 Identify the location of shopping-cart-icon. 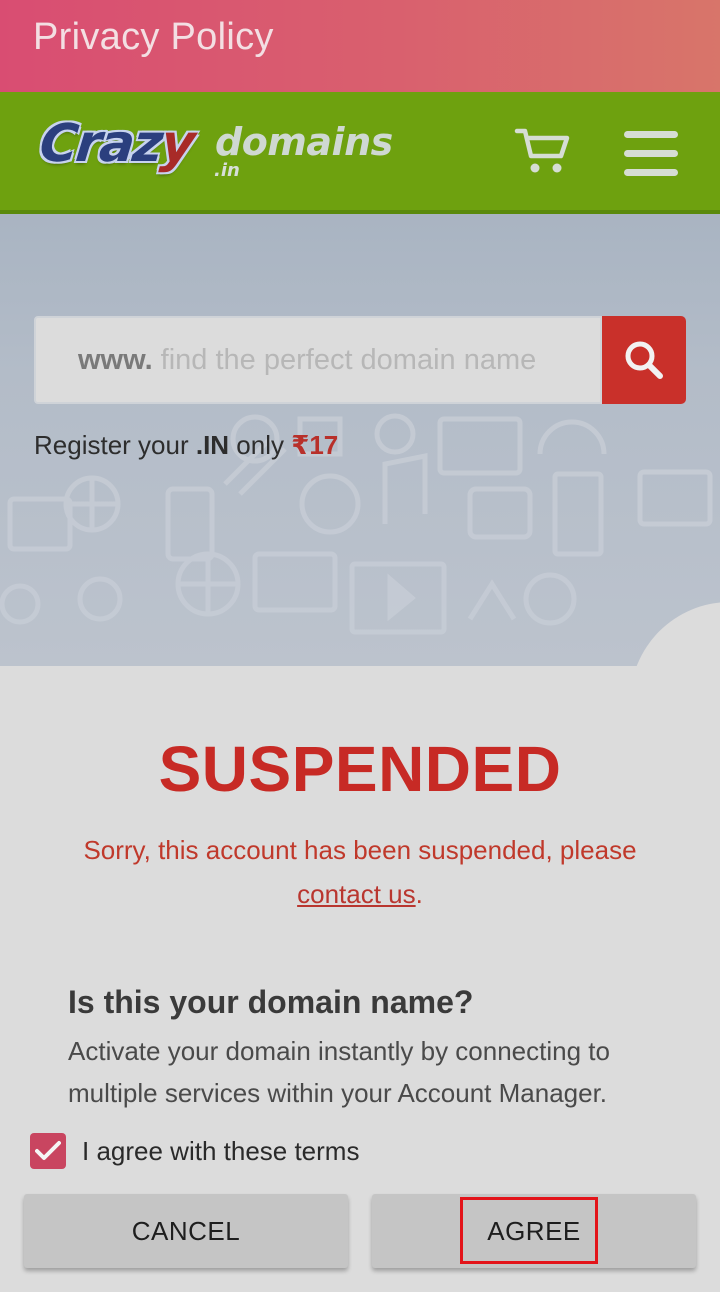
(543, 151).